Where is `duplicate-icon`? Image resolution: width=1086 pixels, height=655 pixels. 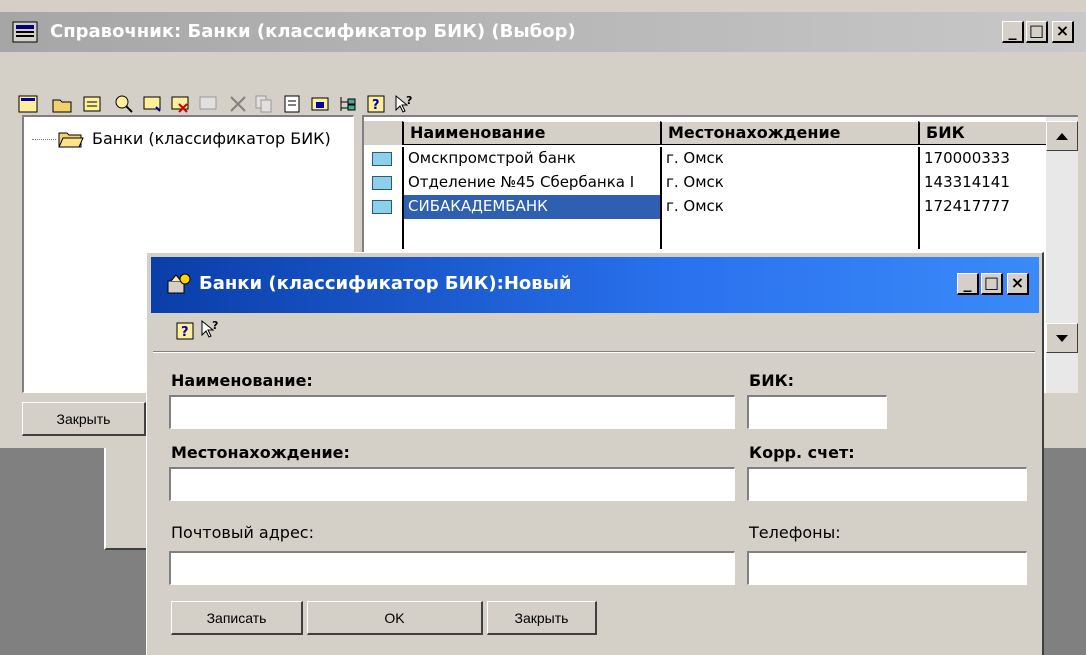
duplicate-icon is located at coordinates (264, 104).